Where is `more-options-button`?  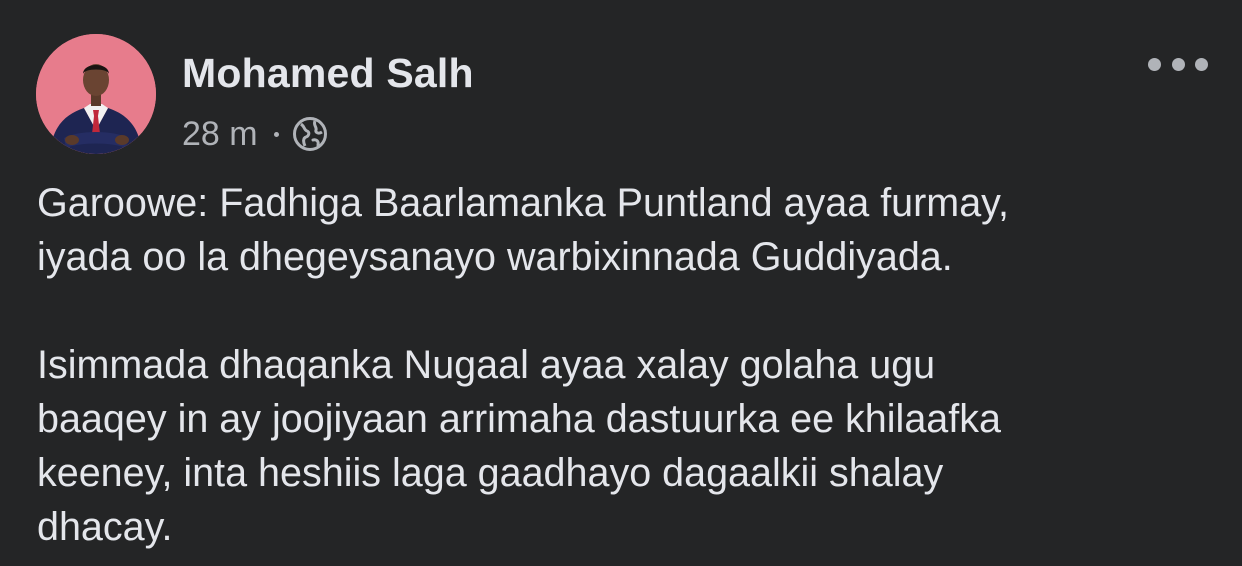 more-options-button is located at coordinates (1178, 64).